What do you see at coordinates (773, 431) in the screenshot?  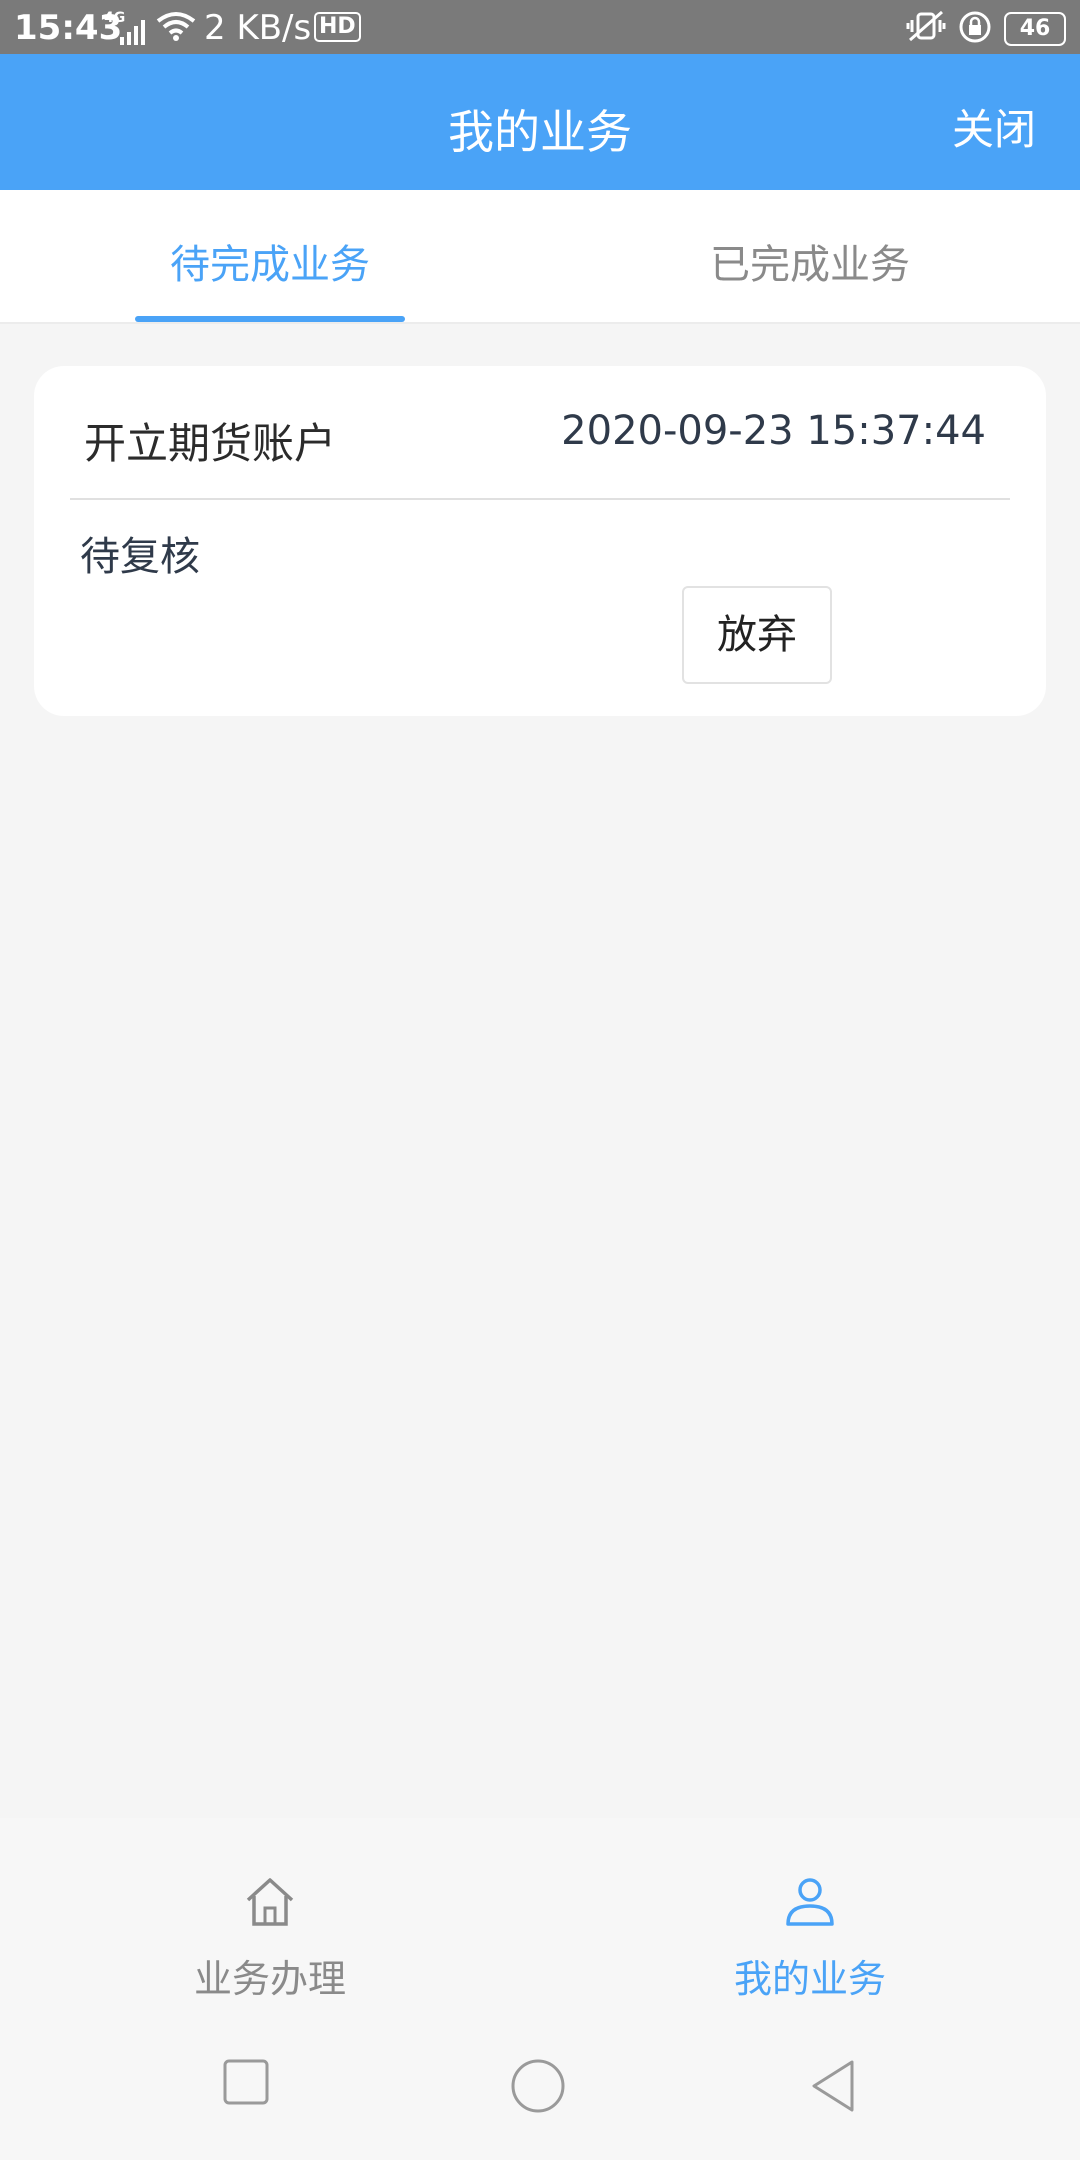 I see `business-time: 2020-09-23 15:37:44` at bounding box center [773, 431].